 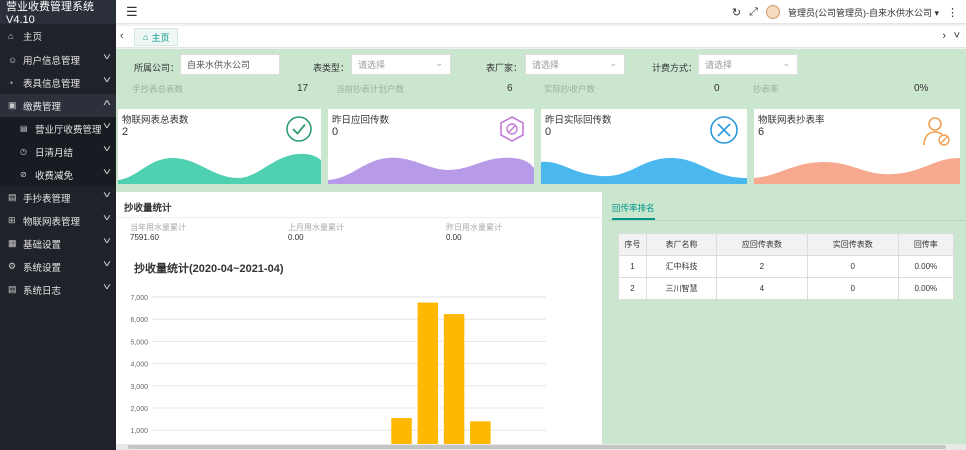 I want to click on caret-down-icon: ▾, so click(x=936, y=12).